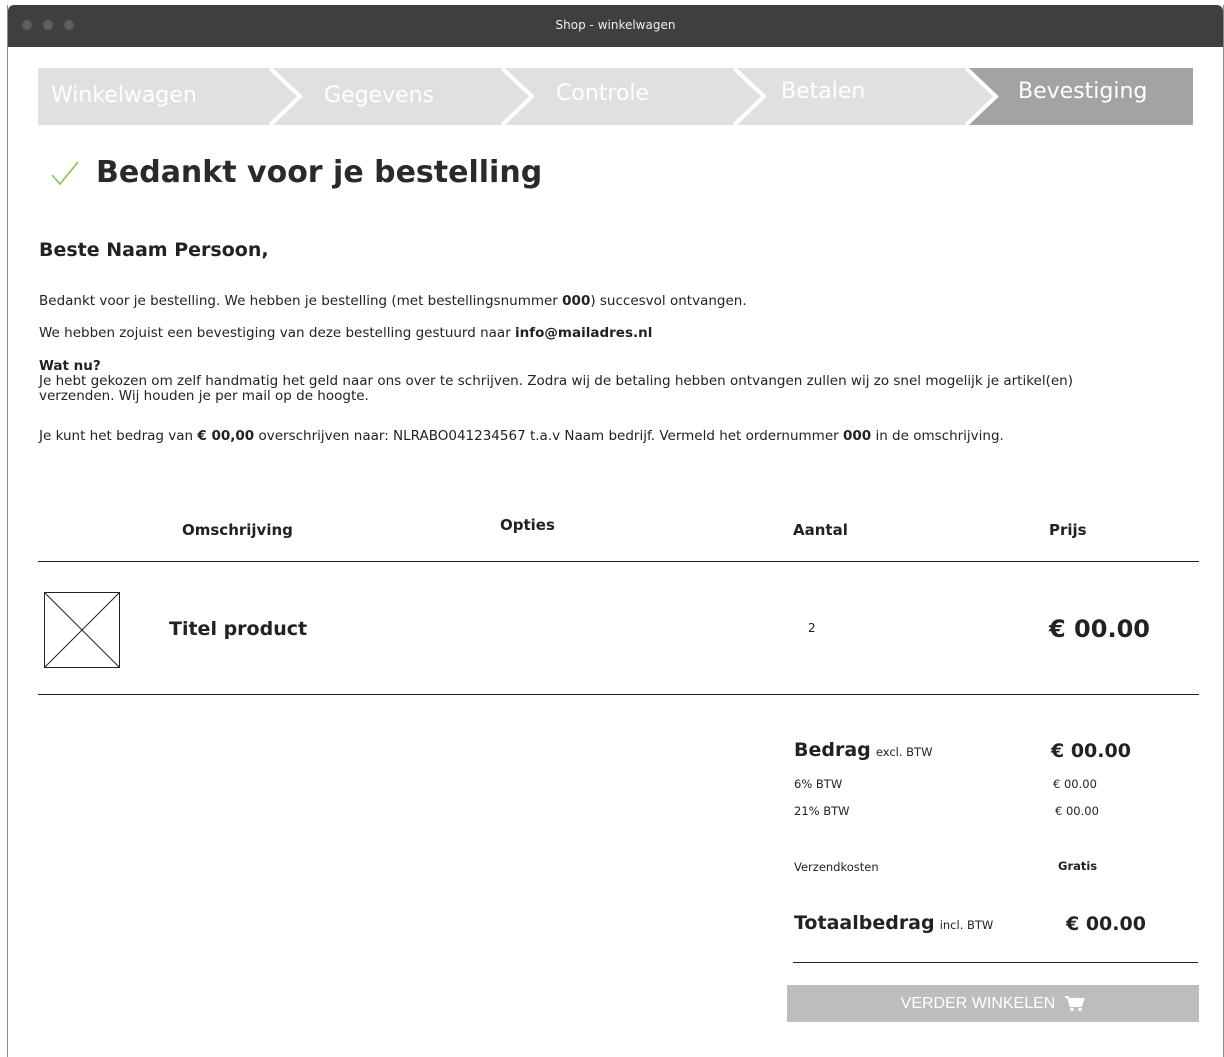  What do you see at coordinates (836, 867) in the screenshot?
I see `shipping-label: Verzendkosten` at bounding box center [836, 867].